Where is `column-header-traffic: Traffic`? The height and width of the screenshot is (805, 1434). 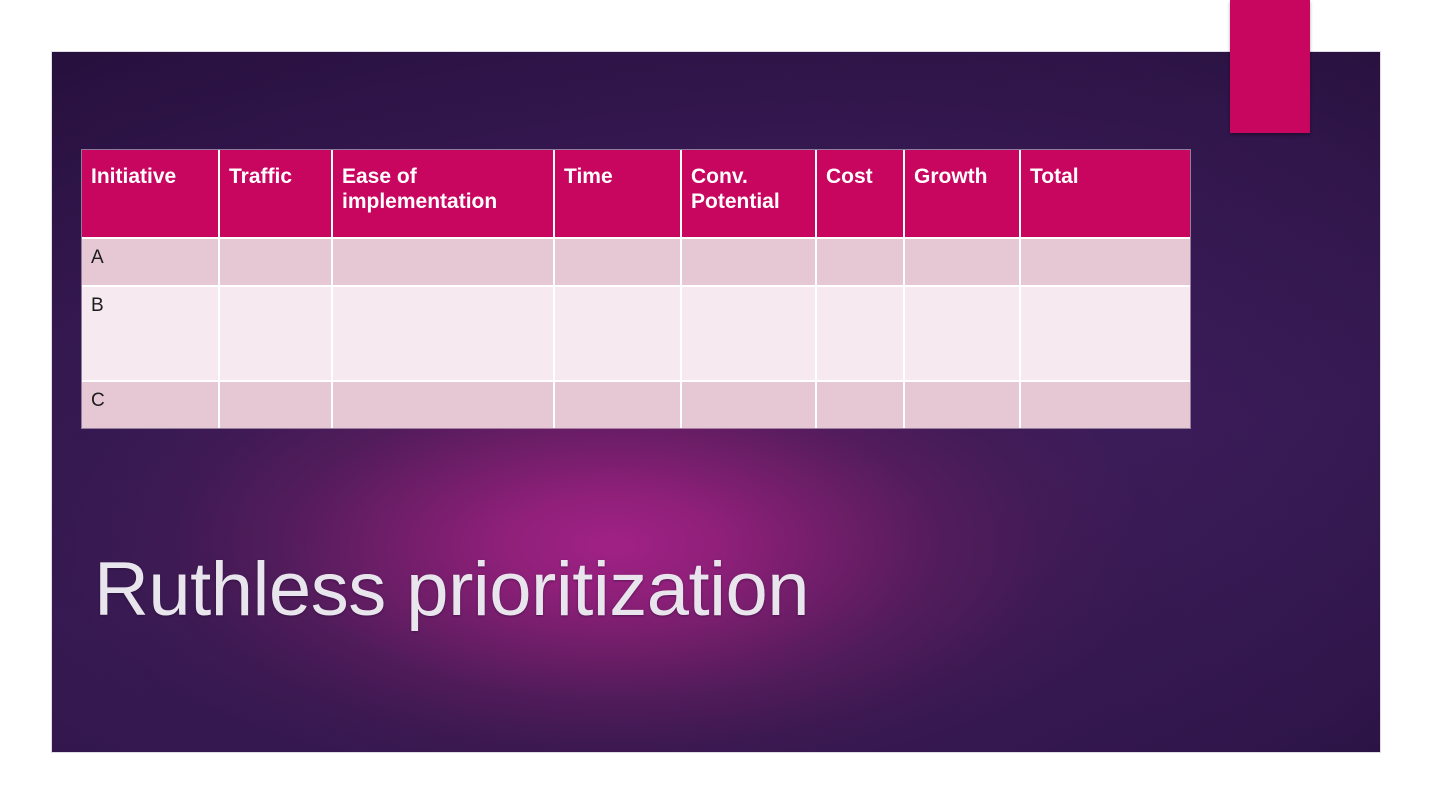
column-header-traffic: Traffic is located at coordinates (276, 194).